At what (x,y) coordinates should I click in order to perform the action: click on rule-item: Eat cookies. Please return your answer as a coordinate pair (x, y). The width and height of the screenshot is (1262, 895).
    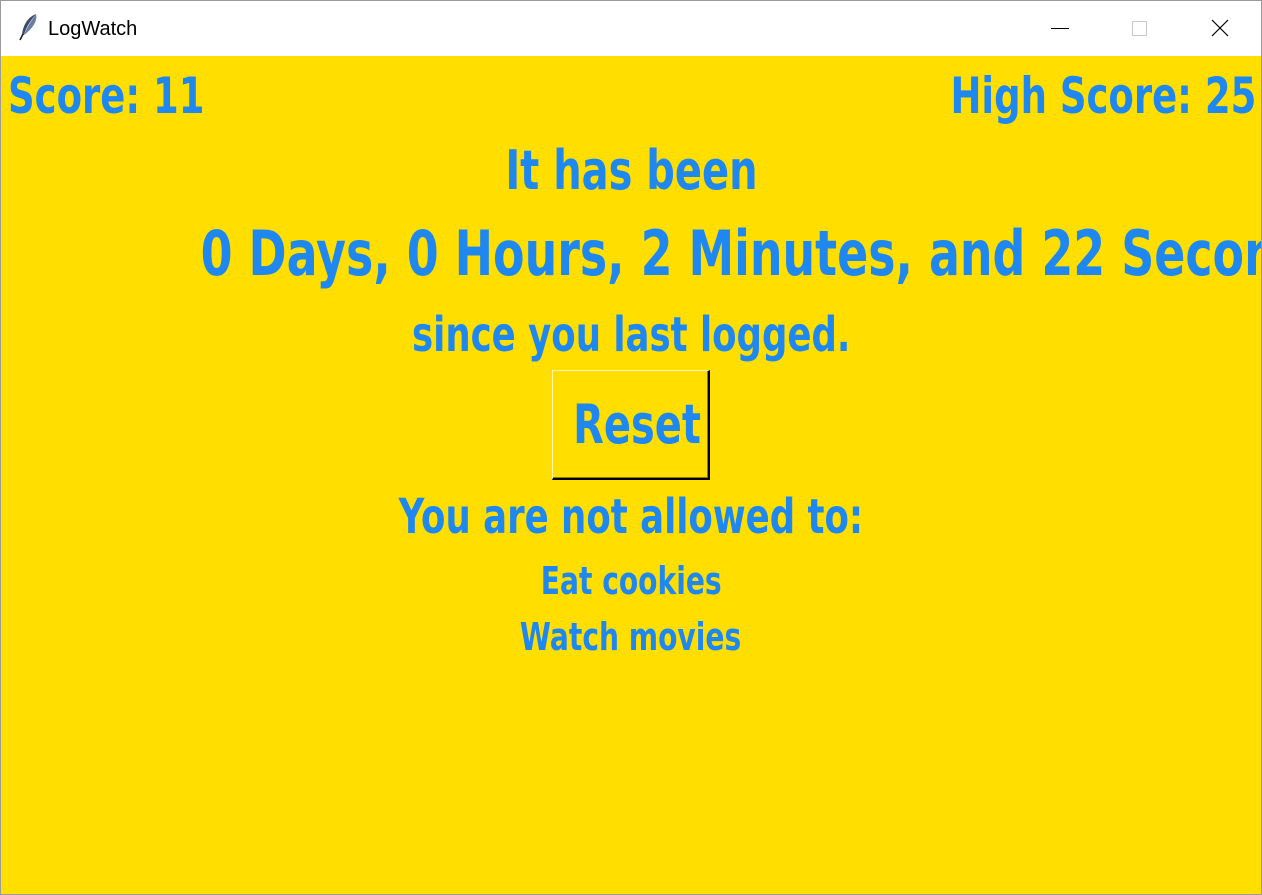
    Looking at the image, I should click on (631, 581).